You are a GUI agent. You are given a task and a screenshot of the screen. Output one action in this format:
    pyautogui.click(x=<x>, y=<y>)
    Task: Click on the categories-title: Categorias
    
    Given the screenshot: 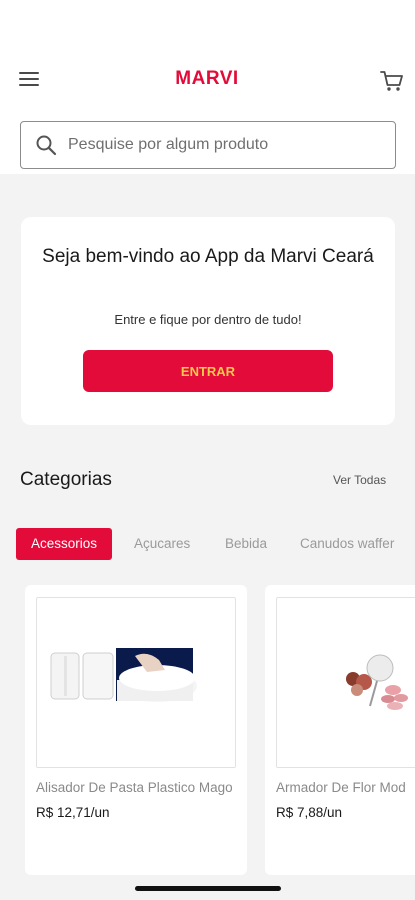 What is the action you would take?
    pyautogui.click(x=66, y=479)
    